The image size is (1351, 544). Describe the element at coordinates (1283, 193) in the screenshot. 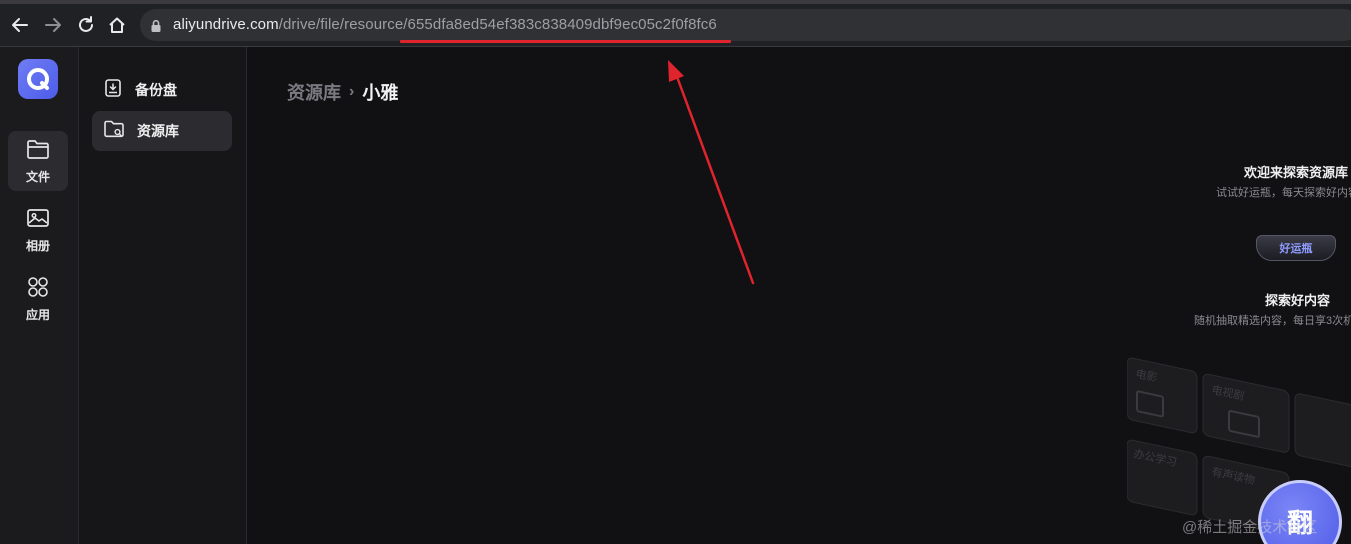

I see `welcome-subtitle: 试试好运瓶，每天探索好内容` at that location.